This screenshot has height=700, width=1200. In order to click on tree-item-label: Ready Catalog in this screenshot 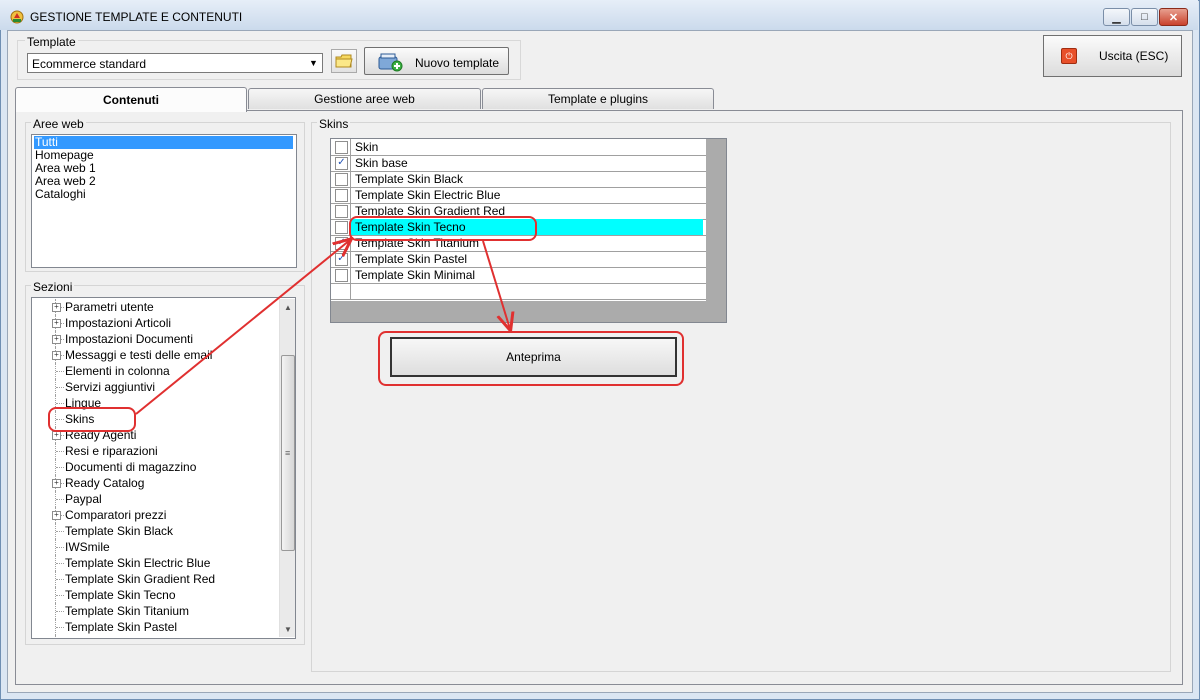, I will do `click(105, 483)`.